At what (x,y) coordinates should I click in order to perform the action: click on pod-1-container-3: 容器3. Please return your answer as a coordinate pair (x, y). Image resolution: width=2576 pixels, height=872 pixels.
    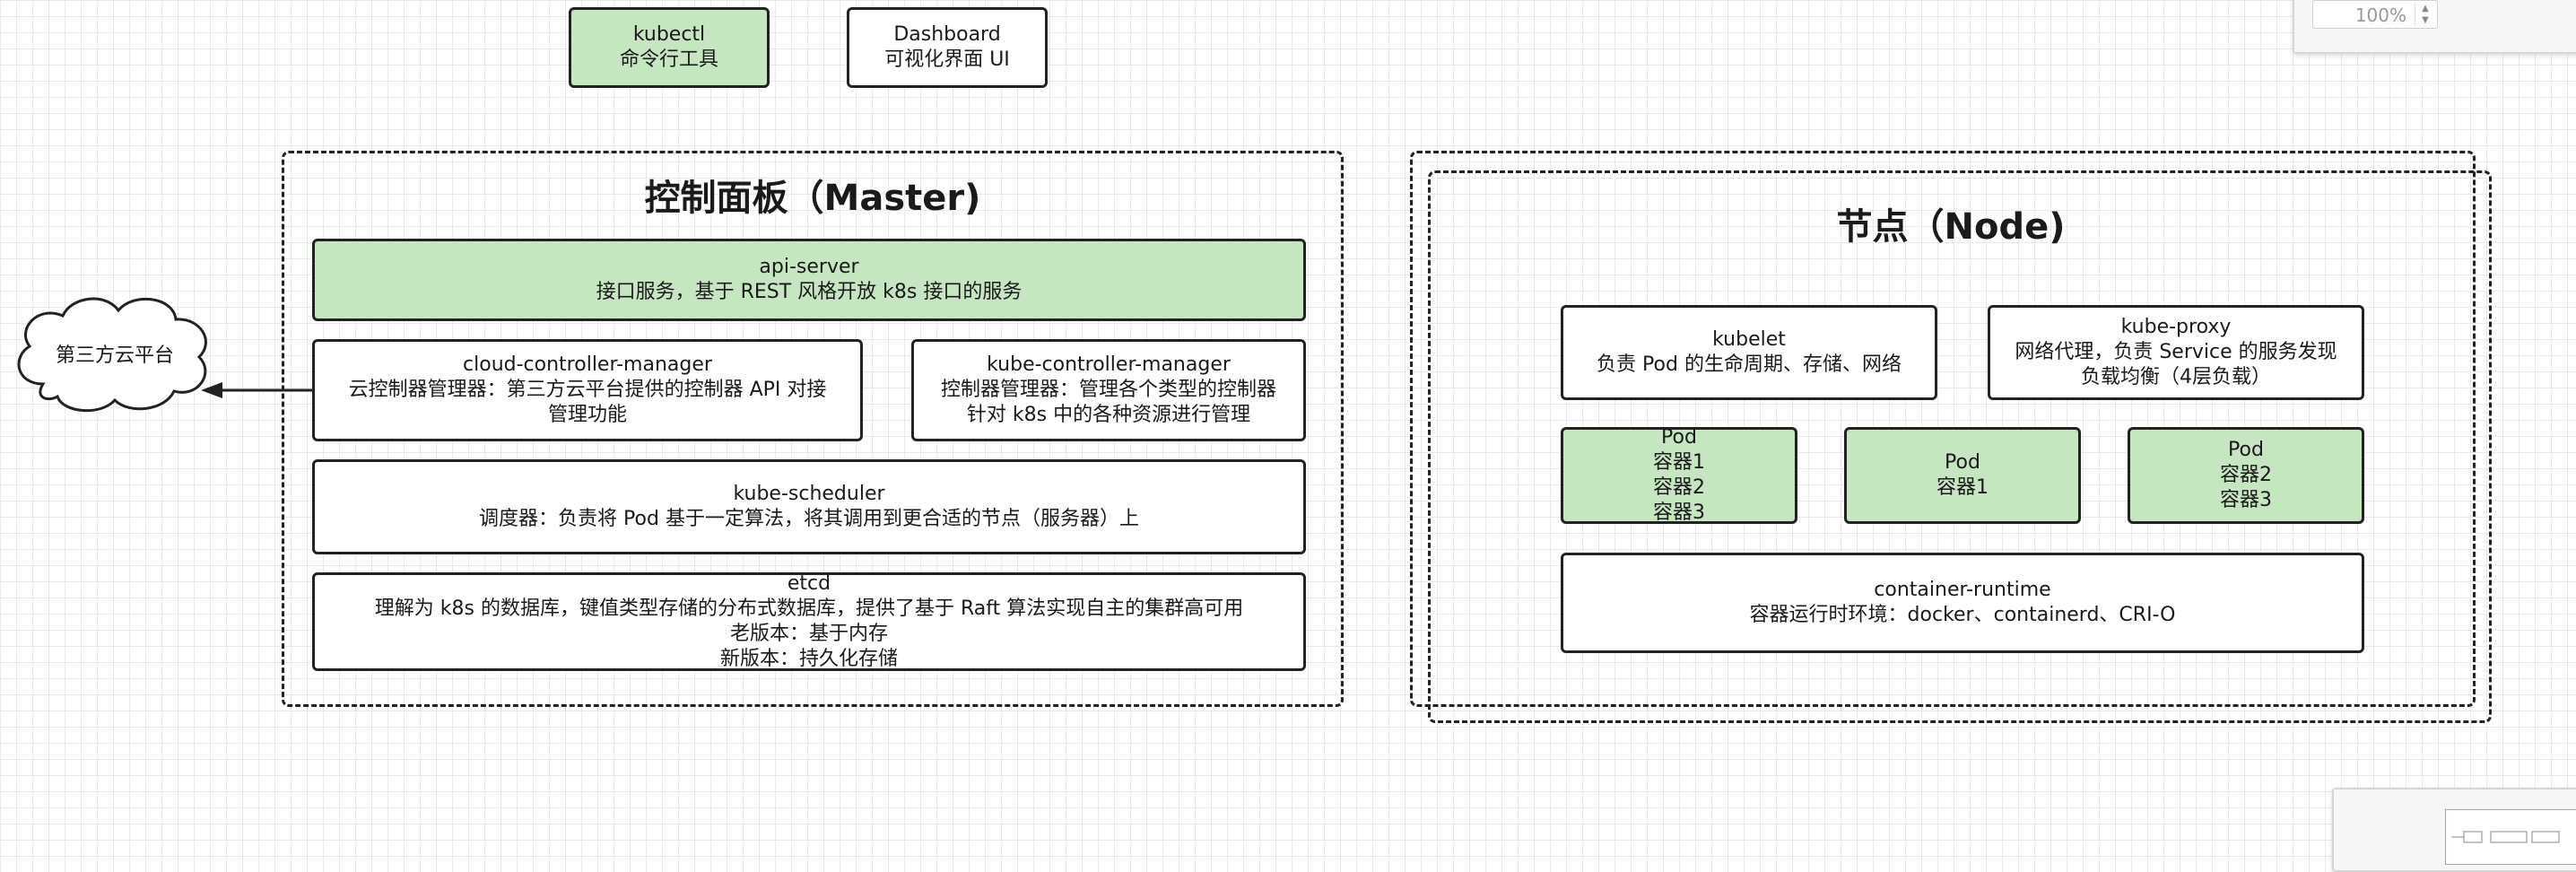
    Looking at the image, I should click on (1679, 512).